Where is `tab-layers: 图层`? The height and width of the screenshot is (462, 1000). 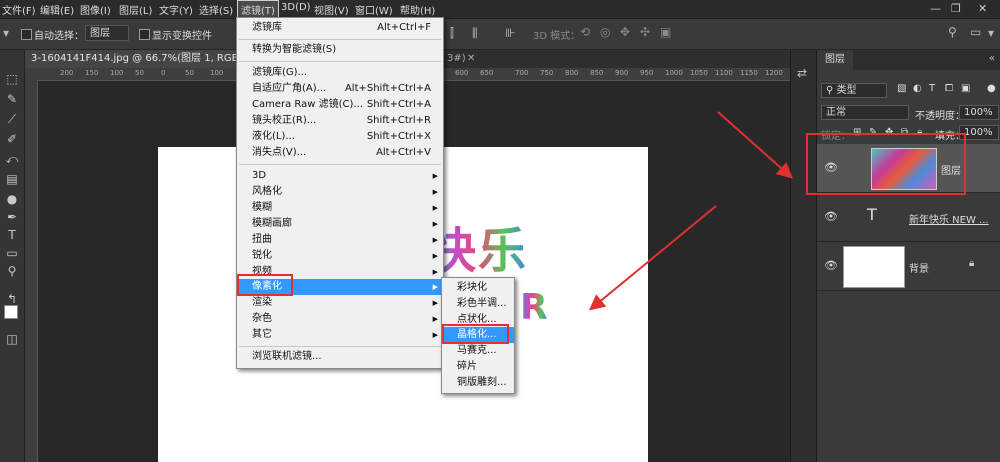
tab-layers: 图层 is located at coordinates (835, 60).